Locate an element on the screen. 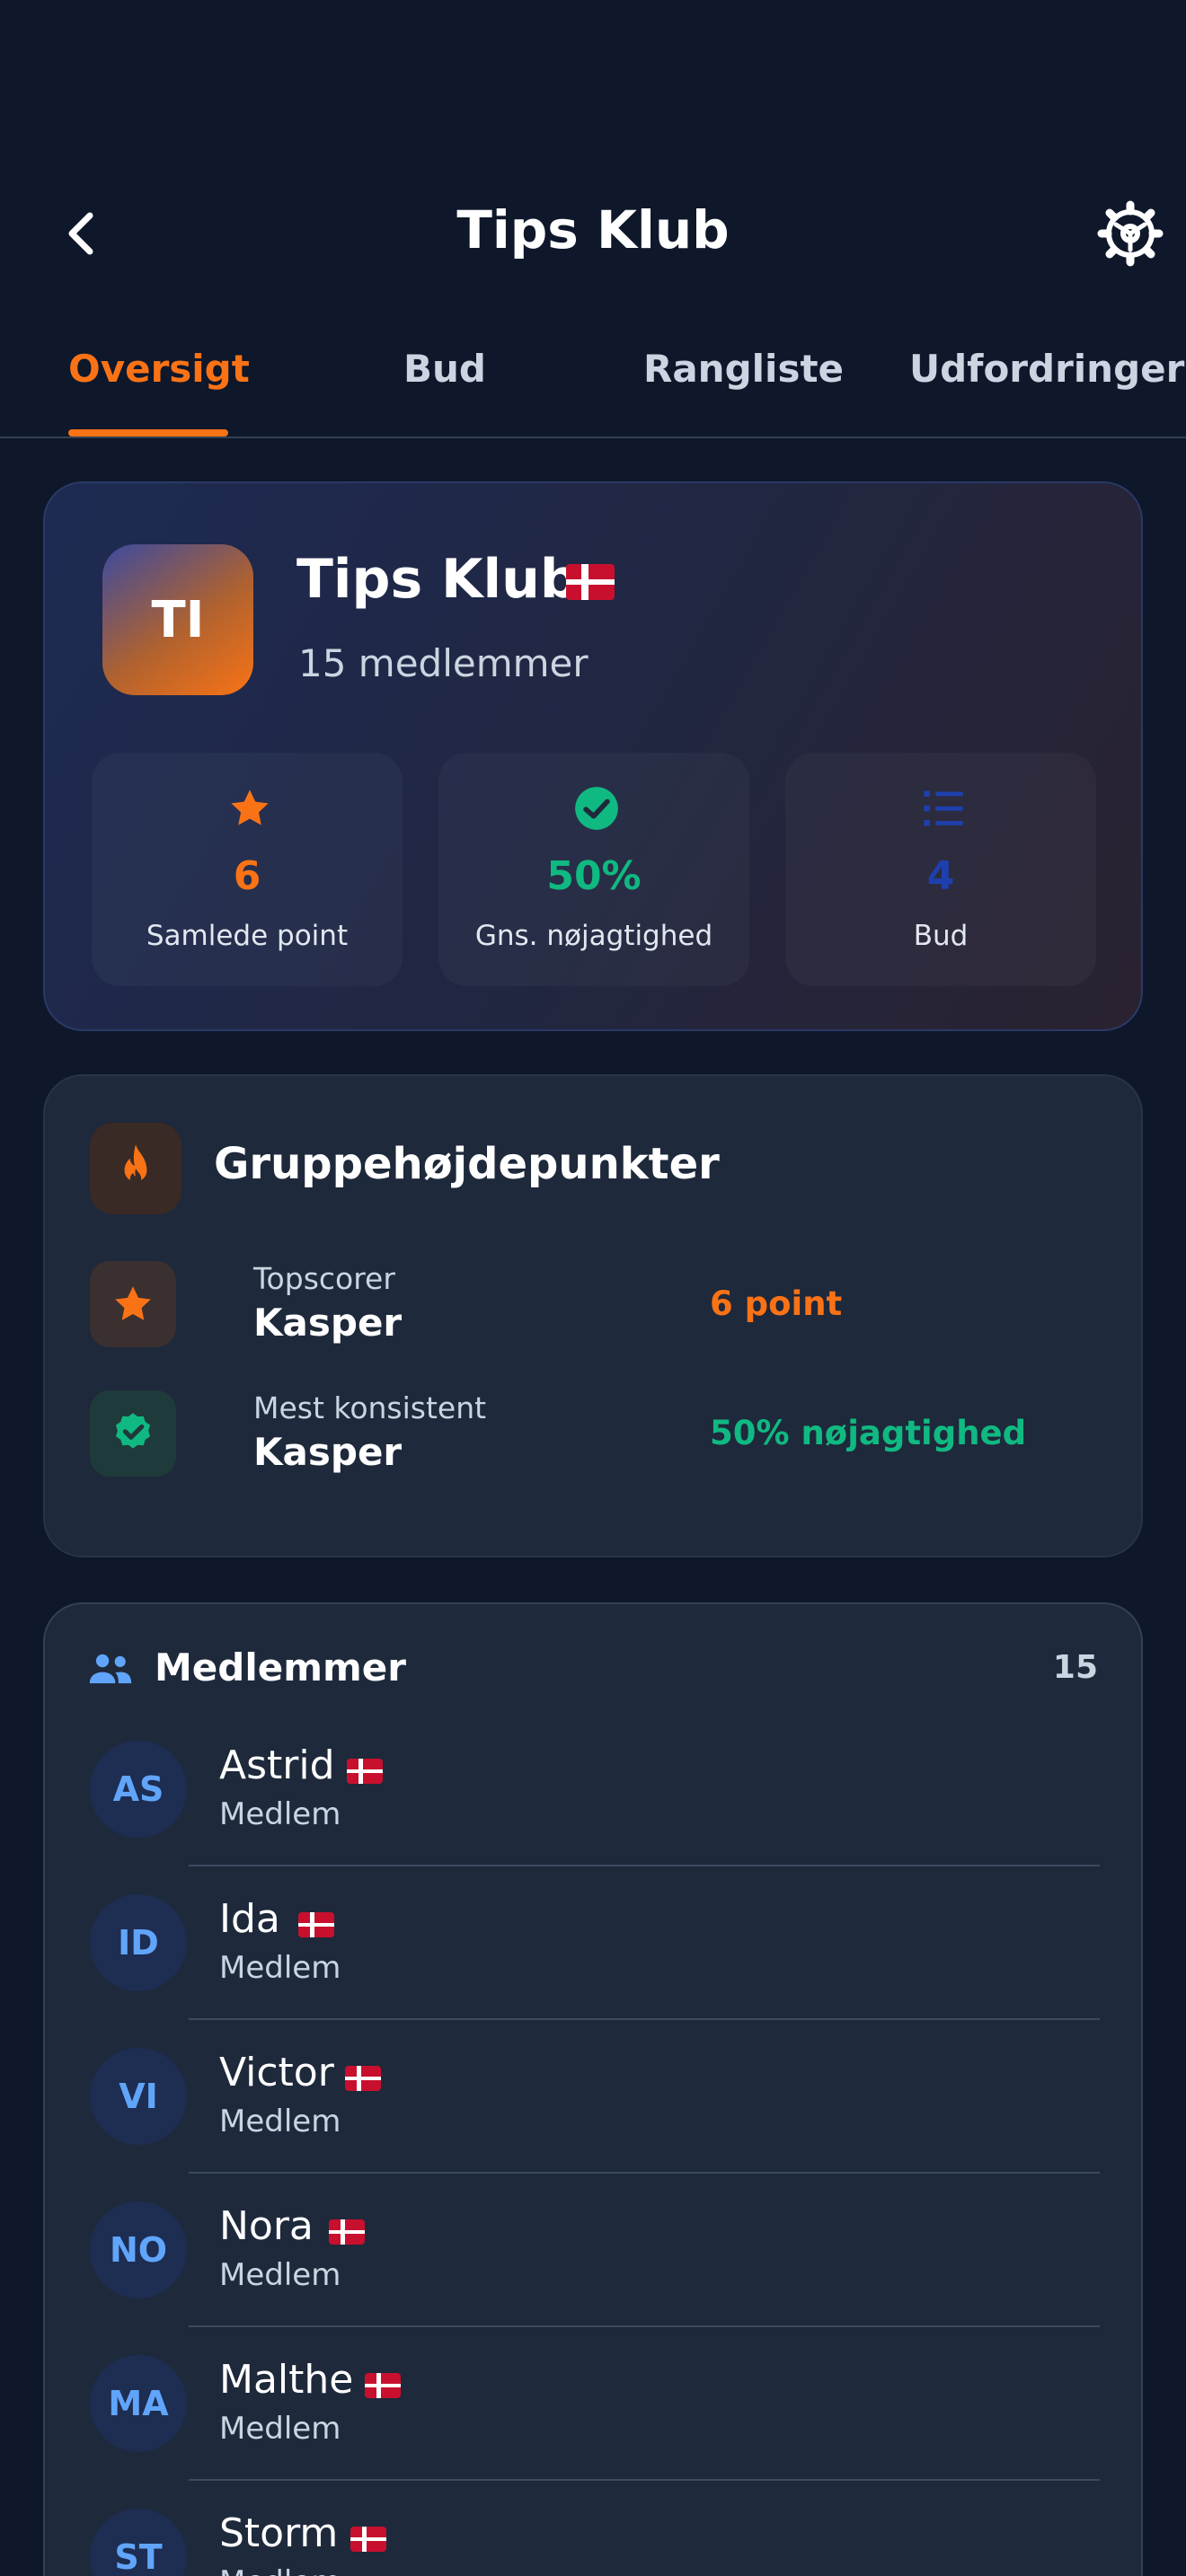  flame-icon is located at coordinates (135, 1164).